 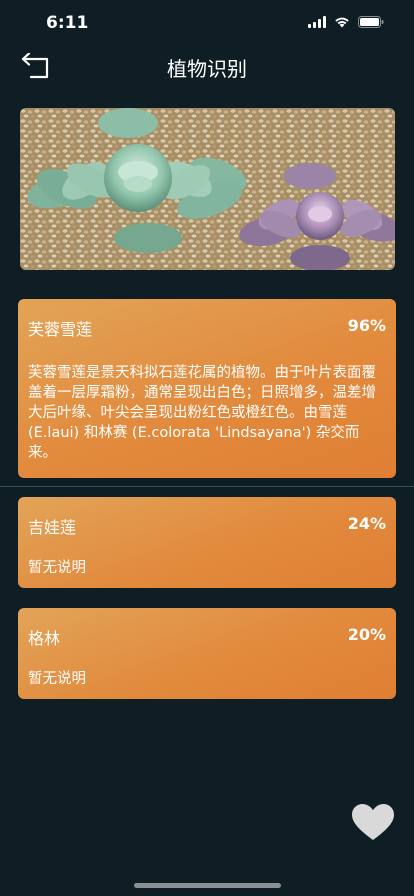 I want to click on result-card: 吉娃莲 24% 暂无说明, so click(x=207, y=542).